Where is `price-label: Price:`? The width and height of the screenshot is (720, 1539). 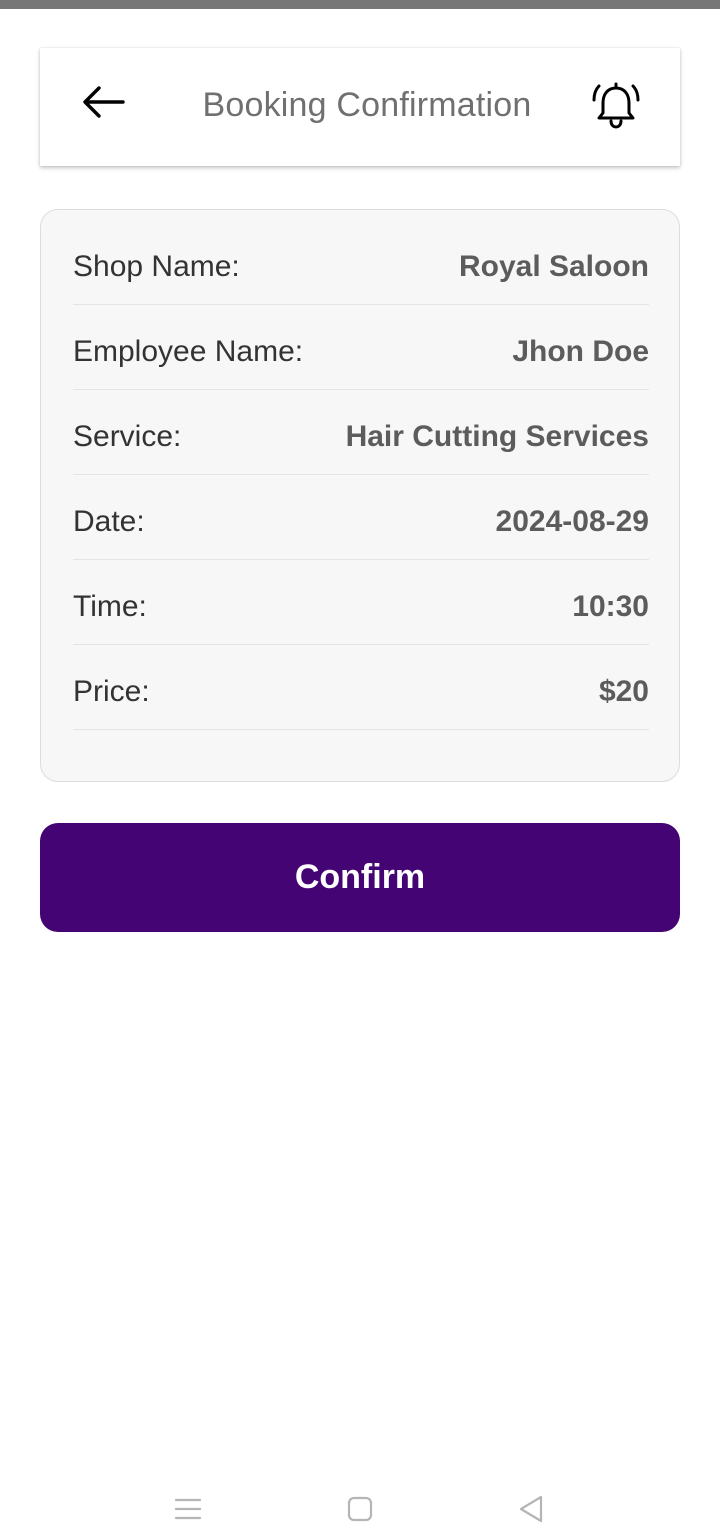
price-label: Price: is located at coordinates (111, 691).